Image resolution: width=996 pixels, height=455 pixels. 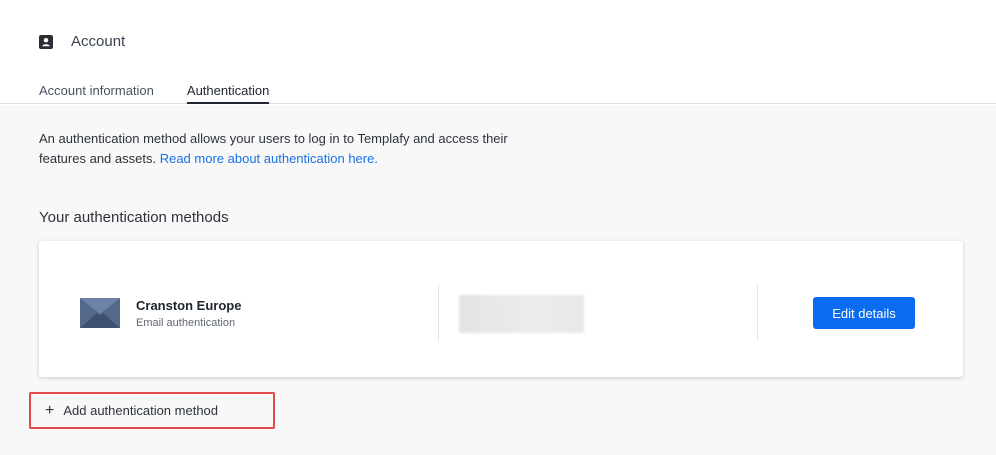 What do you see at coordinates (228, 93) in the screenshot?
I see `tab-authentication: Authentication` at bounding box center [228, 93].